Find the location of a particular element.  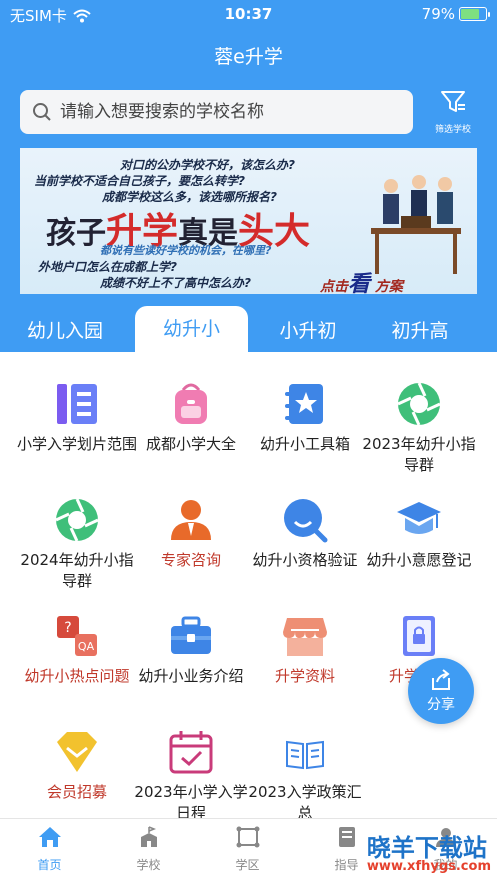

search-bubble-icon is located at coordinates (306, 521).